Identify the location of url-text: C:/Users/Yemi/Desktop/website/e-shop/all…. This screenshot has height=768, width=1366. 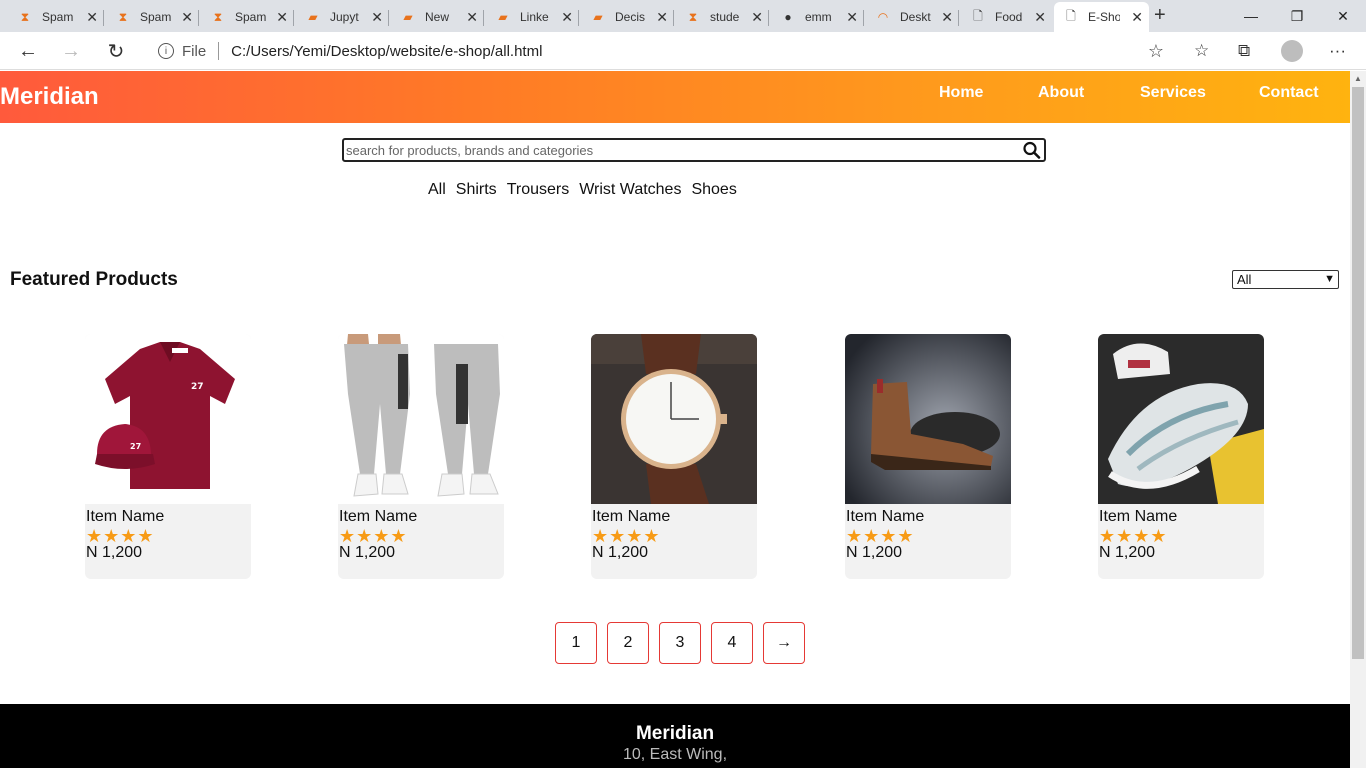
(386, 51).